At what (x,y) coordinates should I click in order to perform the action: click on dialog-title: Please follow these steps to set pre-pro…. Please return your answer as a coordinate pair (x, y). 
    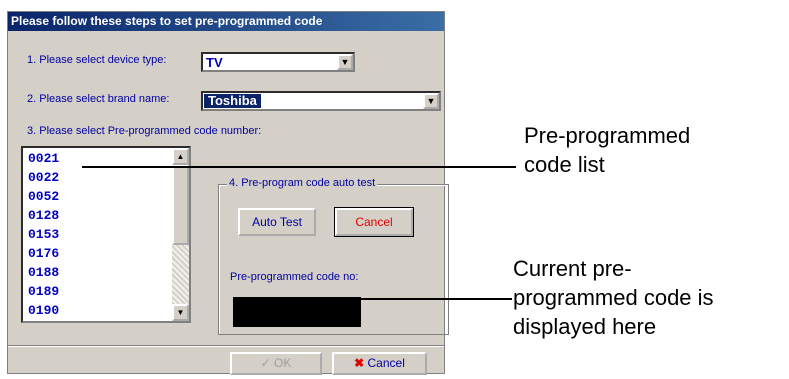
    Looking at the image, I should click on (226, 21).